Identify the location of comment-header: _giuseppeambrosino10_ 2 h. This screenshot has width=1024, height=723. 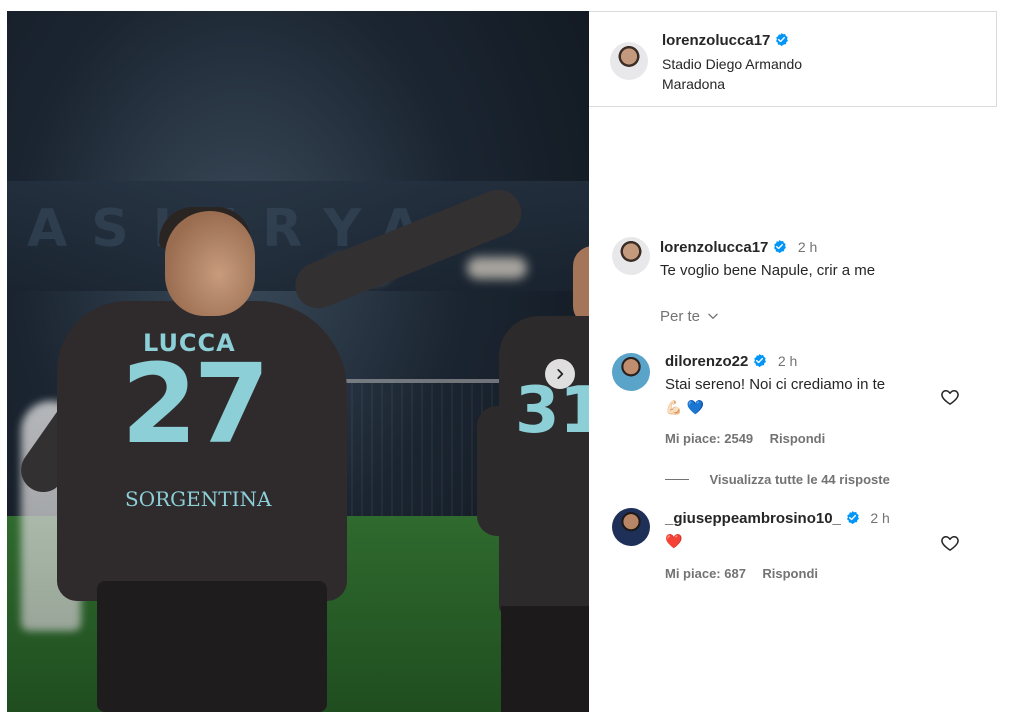
(777, 519).